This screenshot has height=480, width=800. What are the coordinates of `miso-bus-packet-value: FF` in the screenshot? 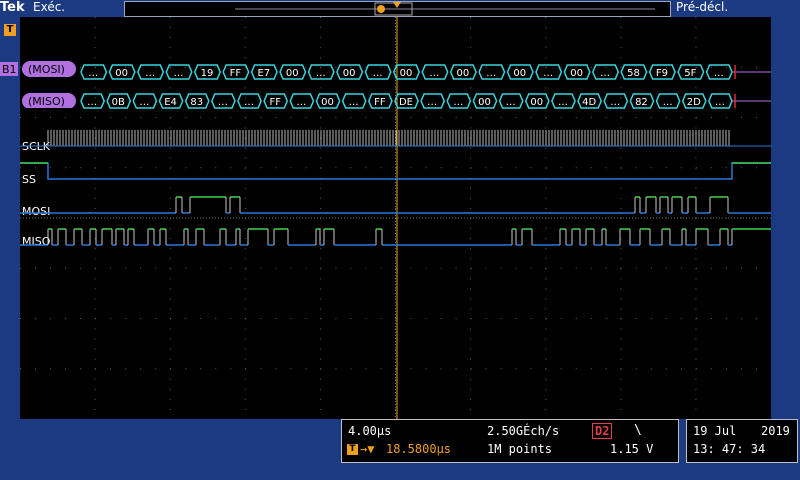 It's located at (380, 102).